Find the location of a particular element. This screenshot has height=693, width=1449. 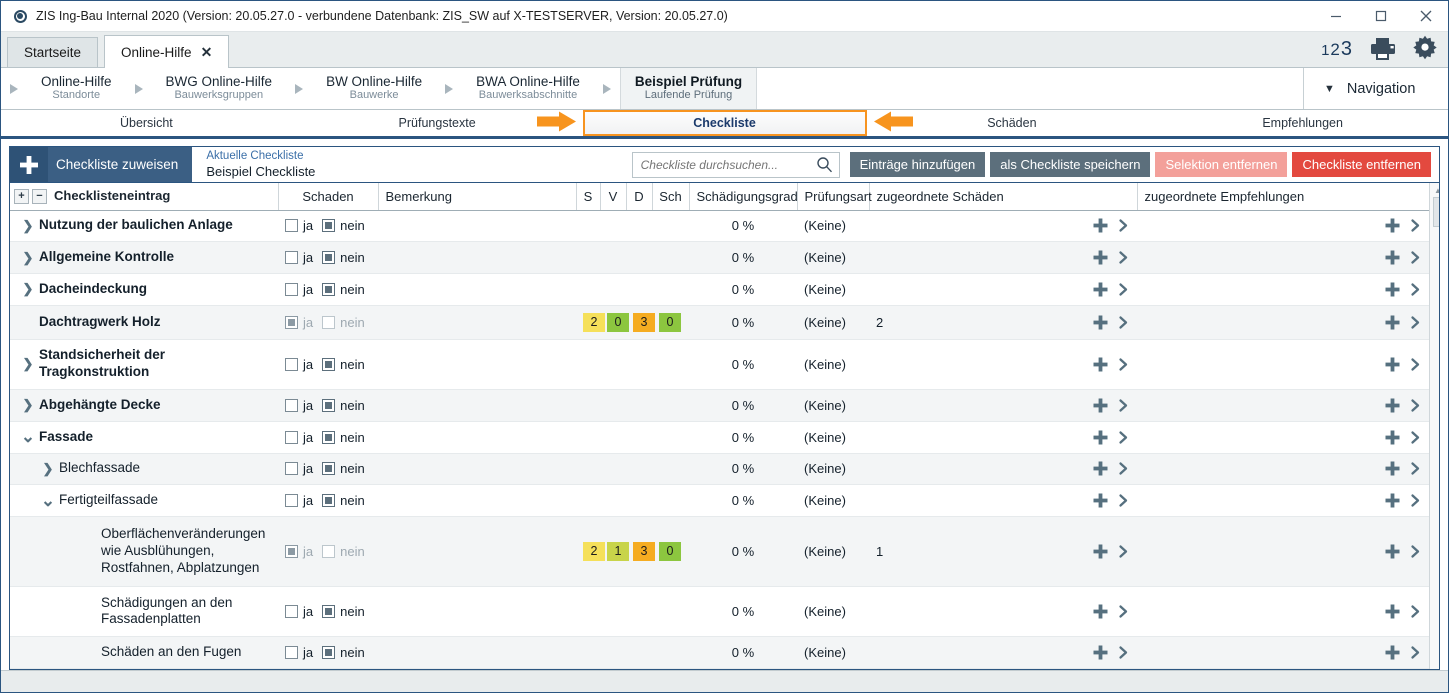

cell-checklisteneintrag: ❯ Abgehängte Decke is located at coordinates (144, 405).